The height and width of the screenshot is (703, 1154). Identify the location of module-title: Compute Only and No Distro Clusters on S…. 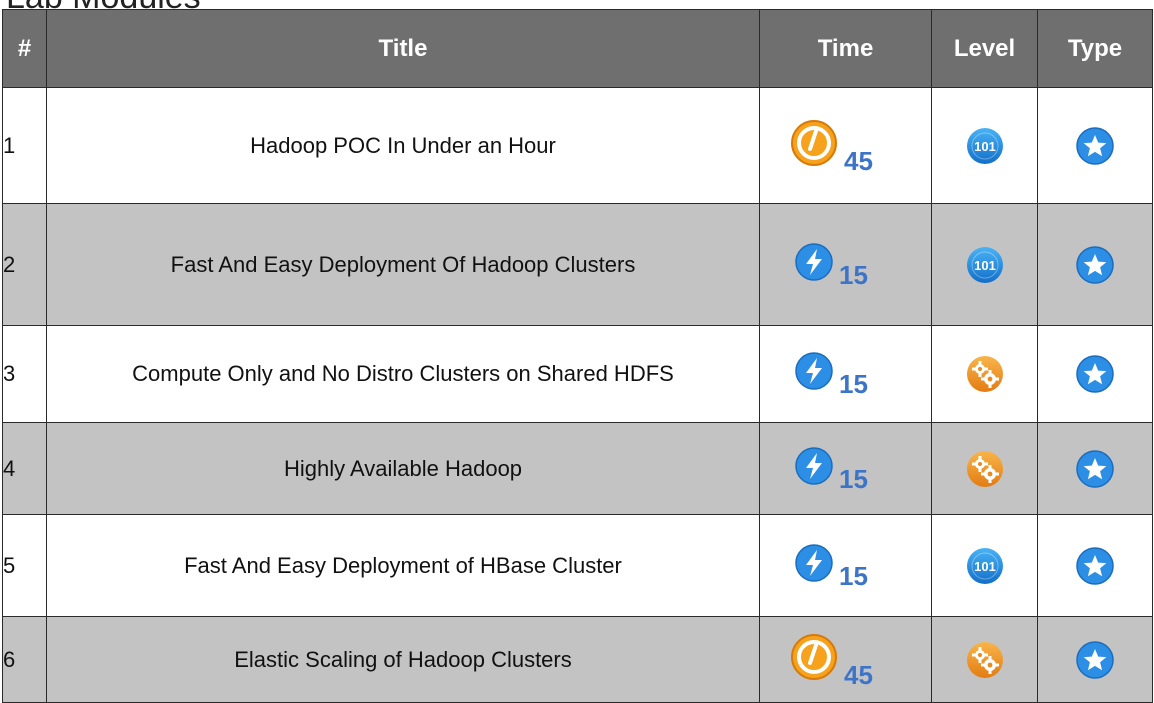
(403, 374).